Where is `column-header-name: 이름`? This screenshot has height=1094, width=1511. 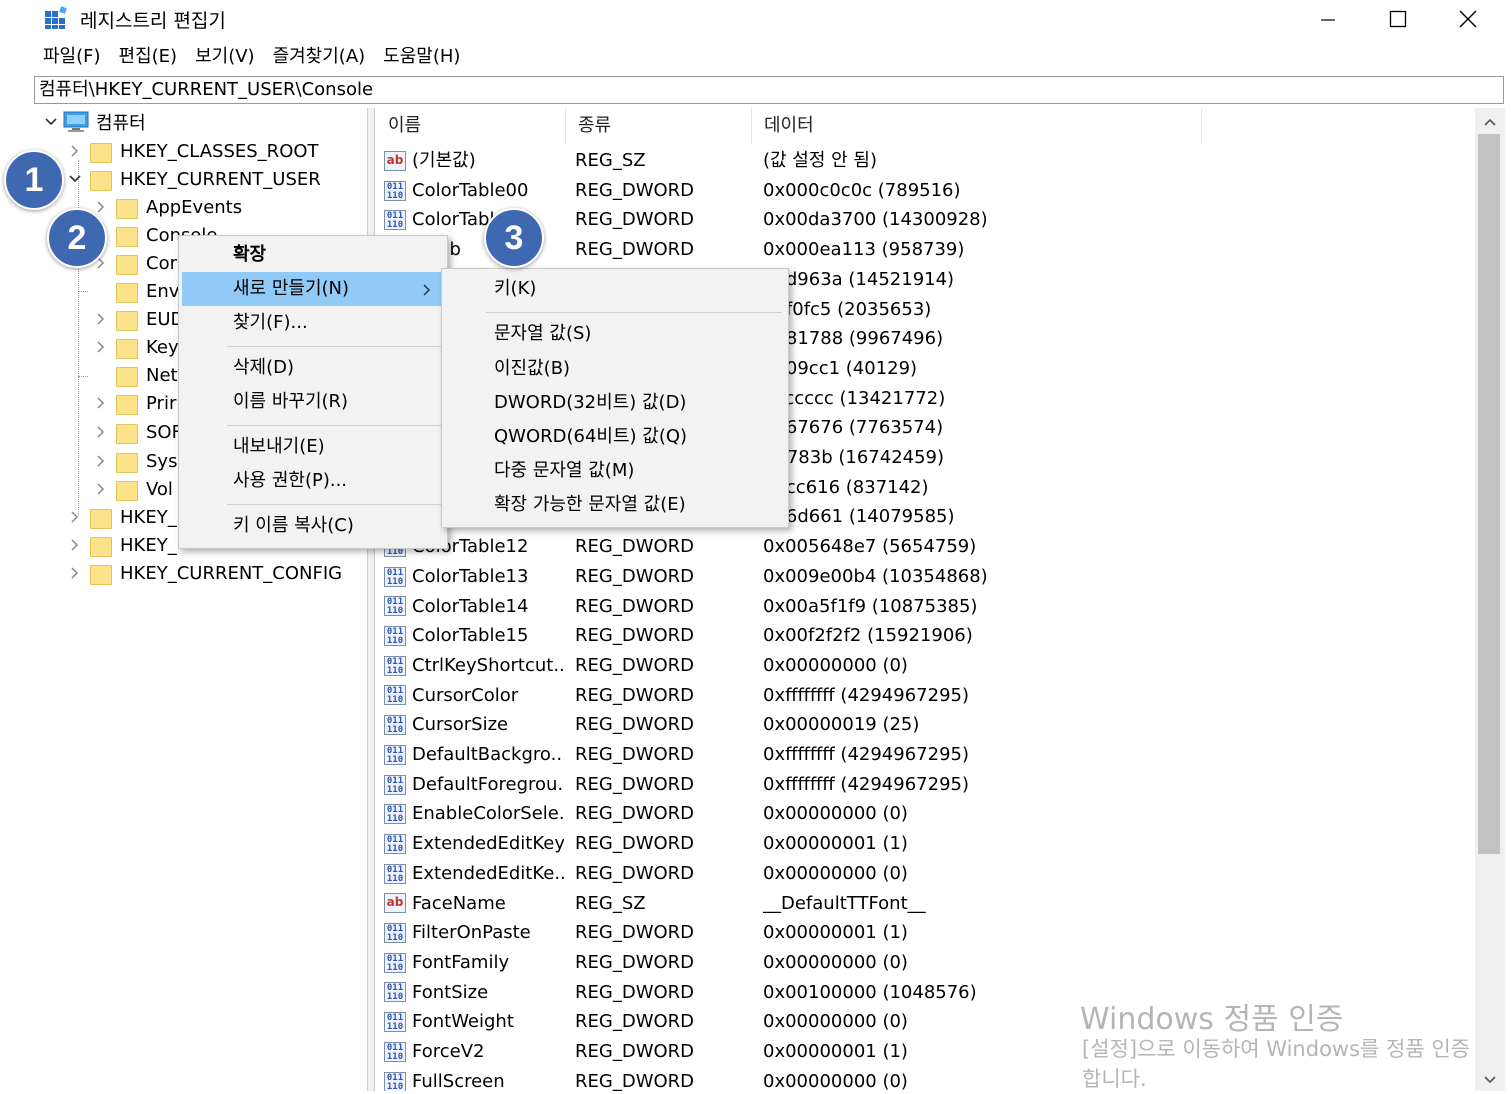 column-header-name: 이름 is located at coordinates (471, 126).